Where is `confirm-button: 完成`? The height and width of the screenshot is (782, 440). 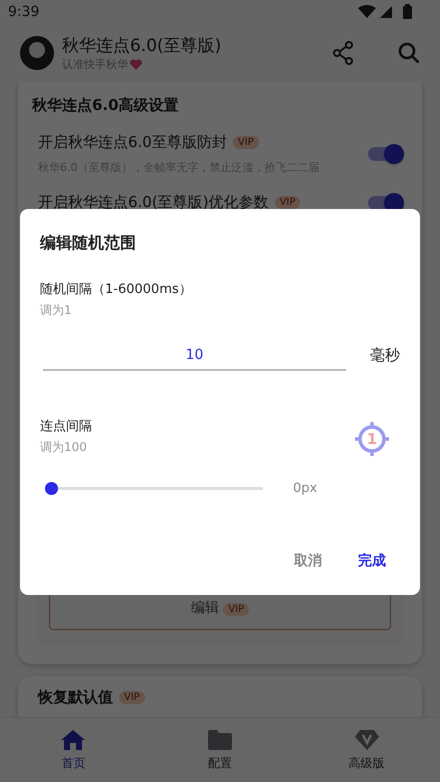 confirm-button: 完成 is located at coordinates (372, 561).